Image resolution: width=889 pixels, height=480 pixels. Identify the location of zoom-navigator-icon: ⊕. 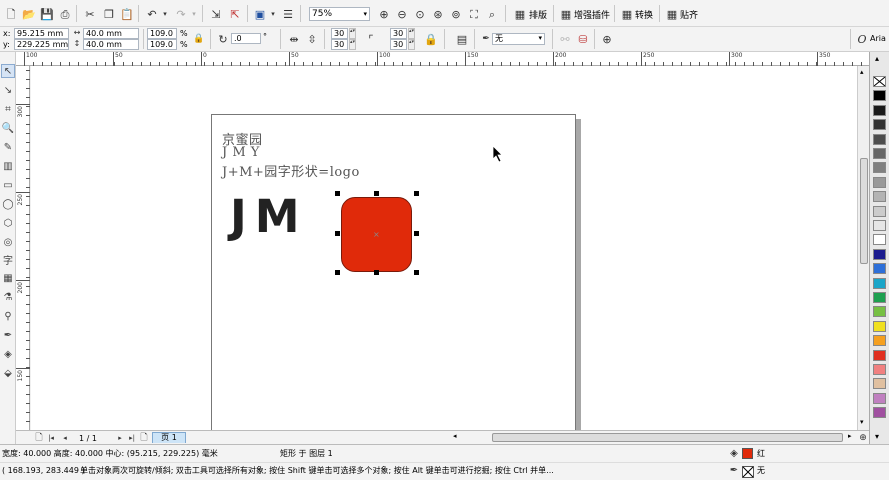
(863, 438).